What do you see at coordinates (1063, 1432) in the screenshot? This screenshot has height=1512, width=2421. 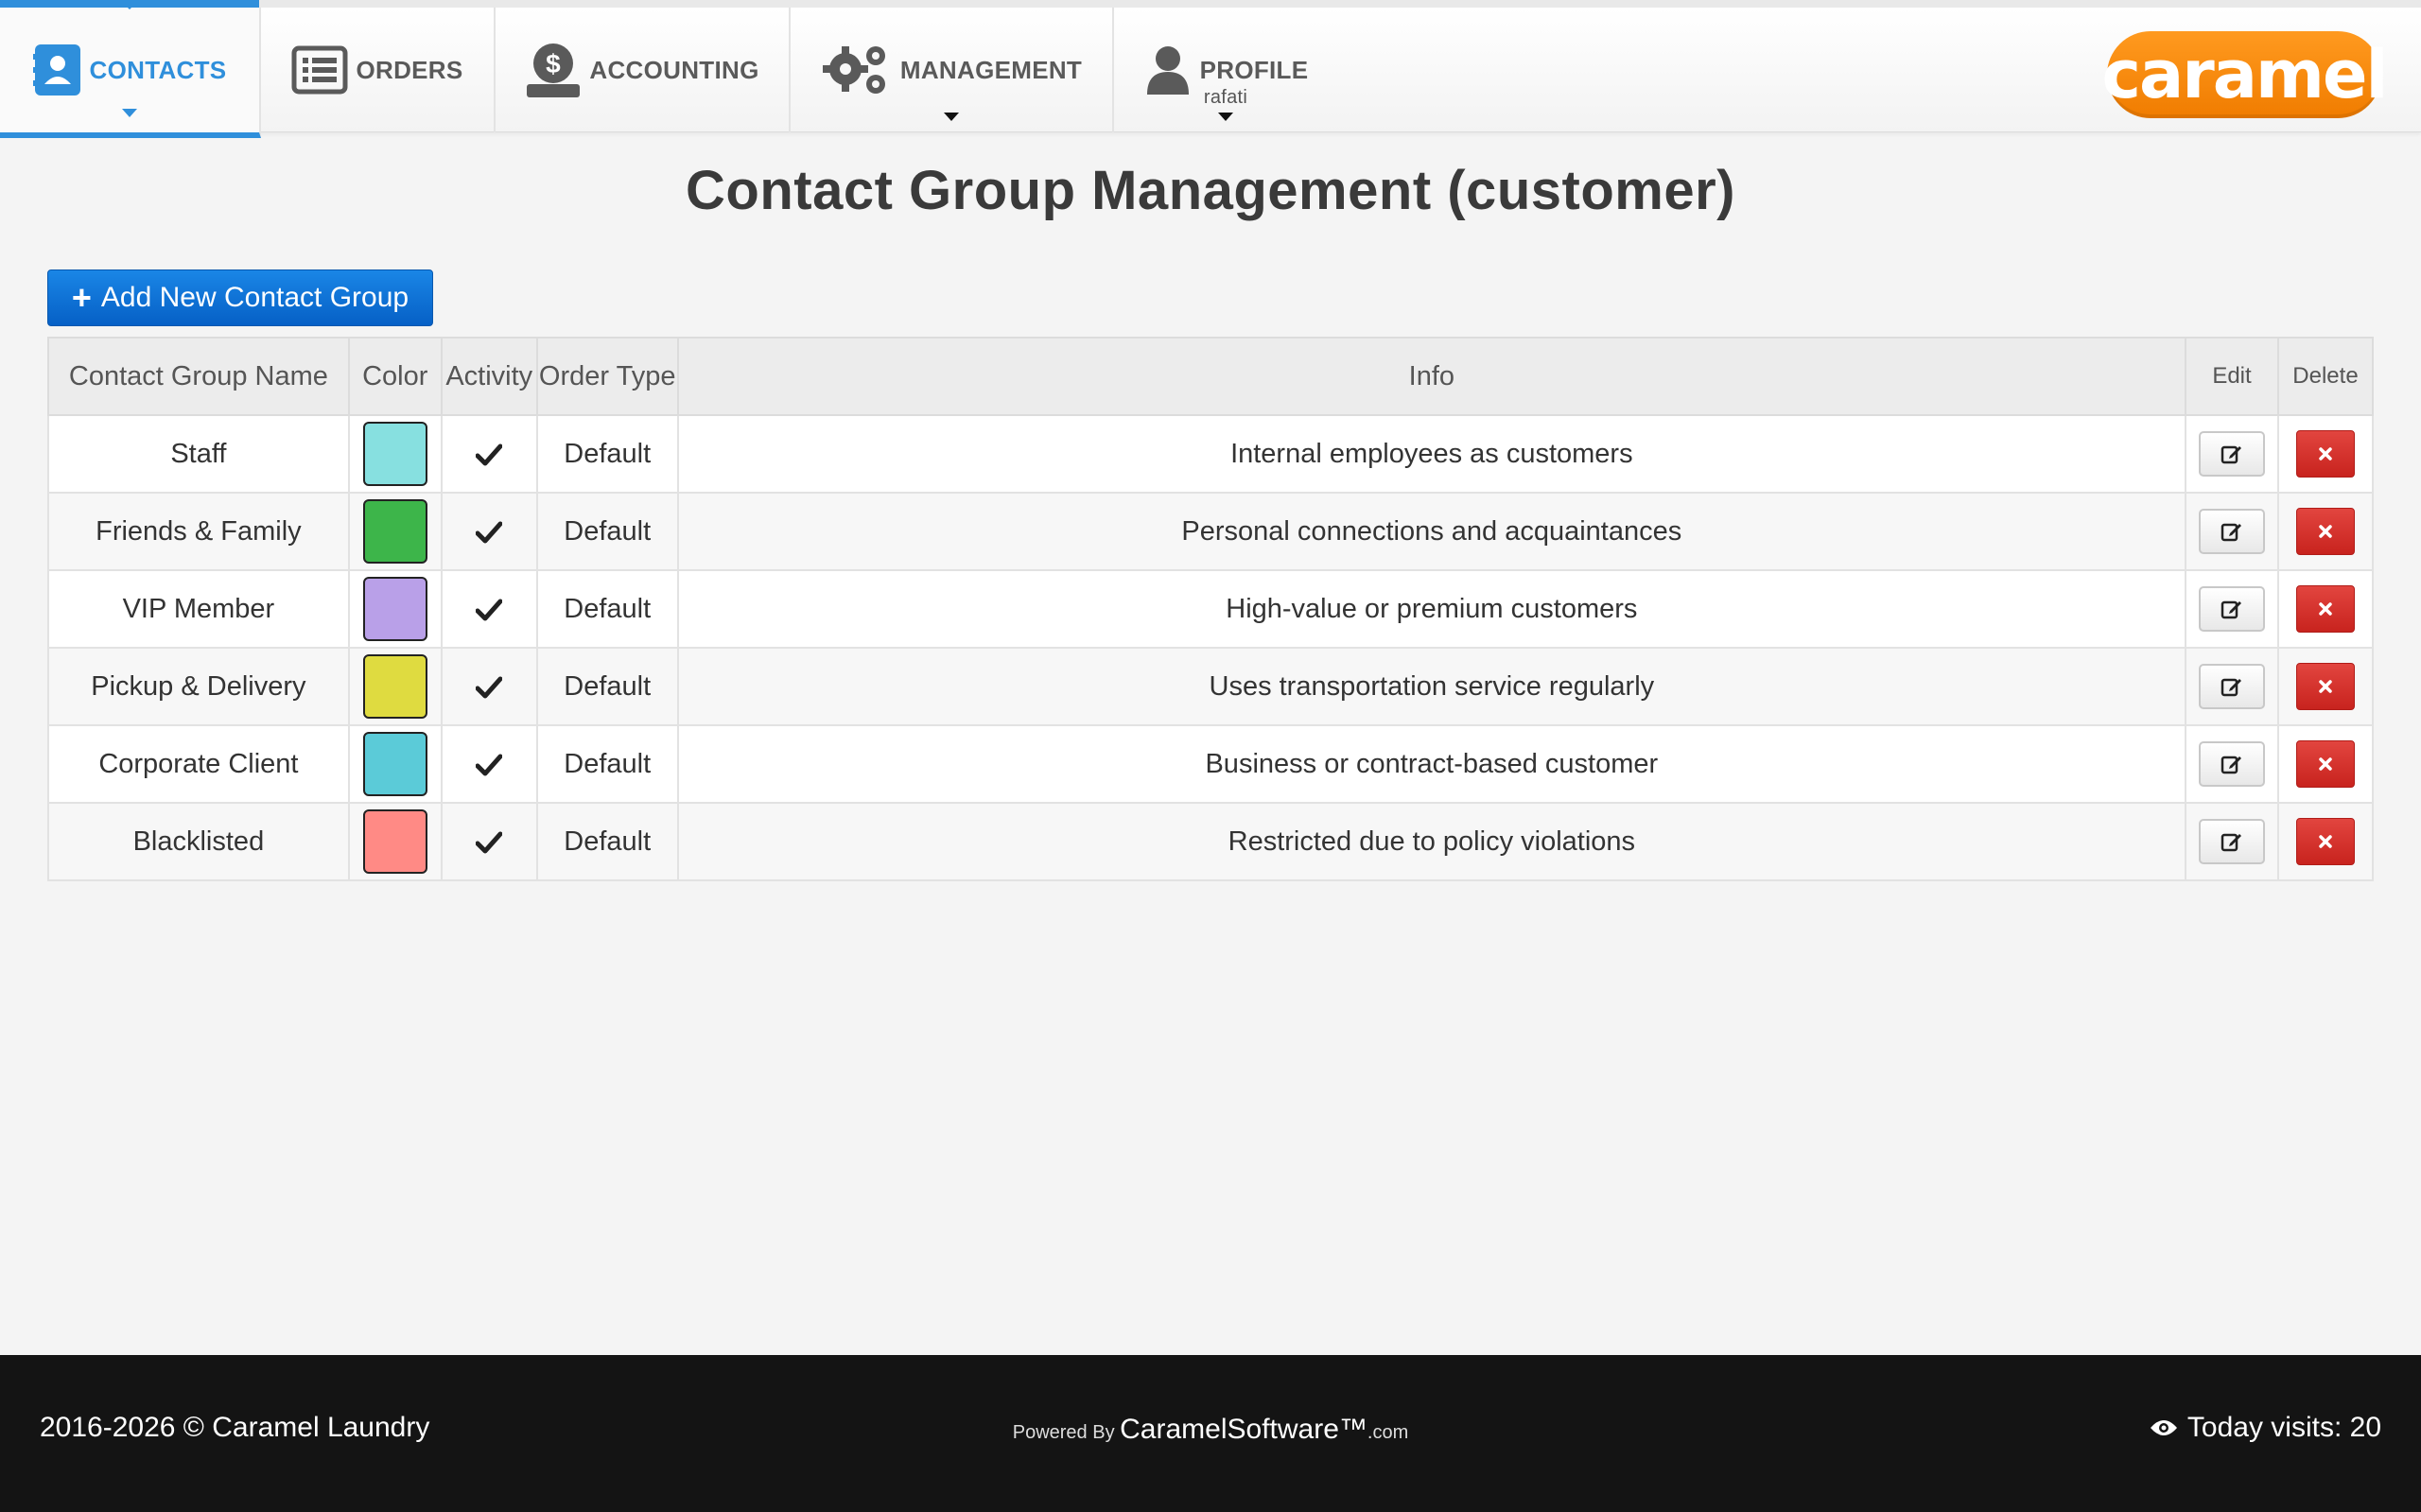 I see `powered-by-label: Powered By` at bounding box center [1063, 1432].